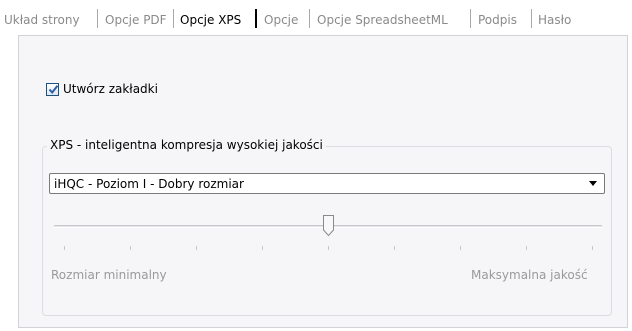 This screenshot has height=331, width=632. What do you see at coordinates (328, 225) in the screenshot?
I see `slider-thumb-icon` at bounding box center [328, 225].